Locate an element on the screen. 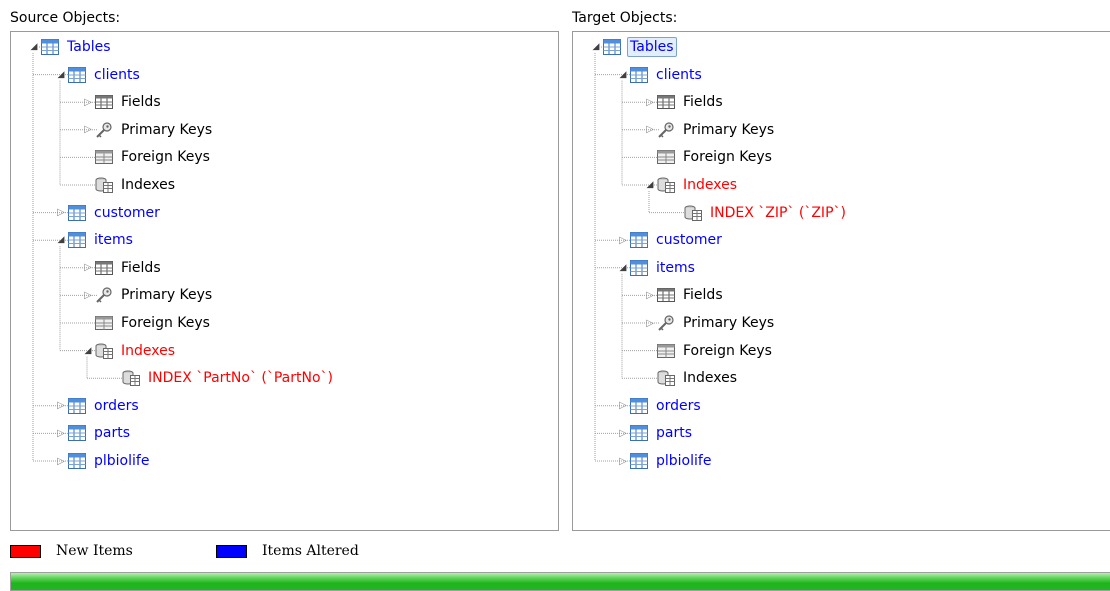  tree-node-label: clients is located at coordinates (679, 74).